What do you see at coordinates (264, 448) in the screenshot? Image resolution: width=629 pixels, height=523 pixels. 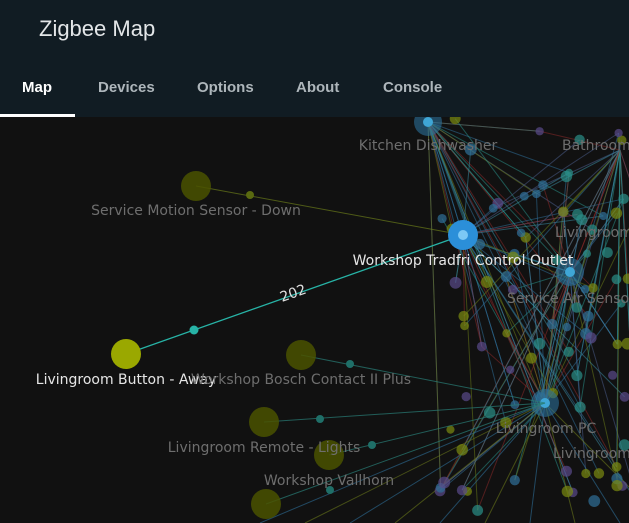 I see `node-label: Livingroom Remote - Lights` at bounding box center [264, 448].